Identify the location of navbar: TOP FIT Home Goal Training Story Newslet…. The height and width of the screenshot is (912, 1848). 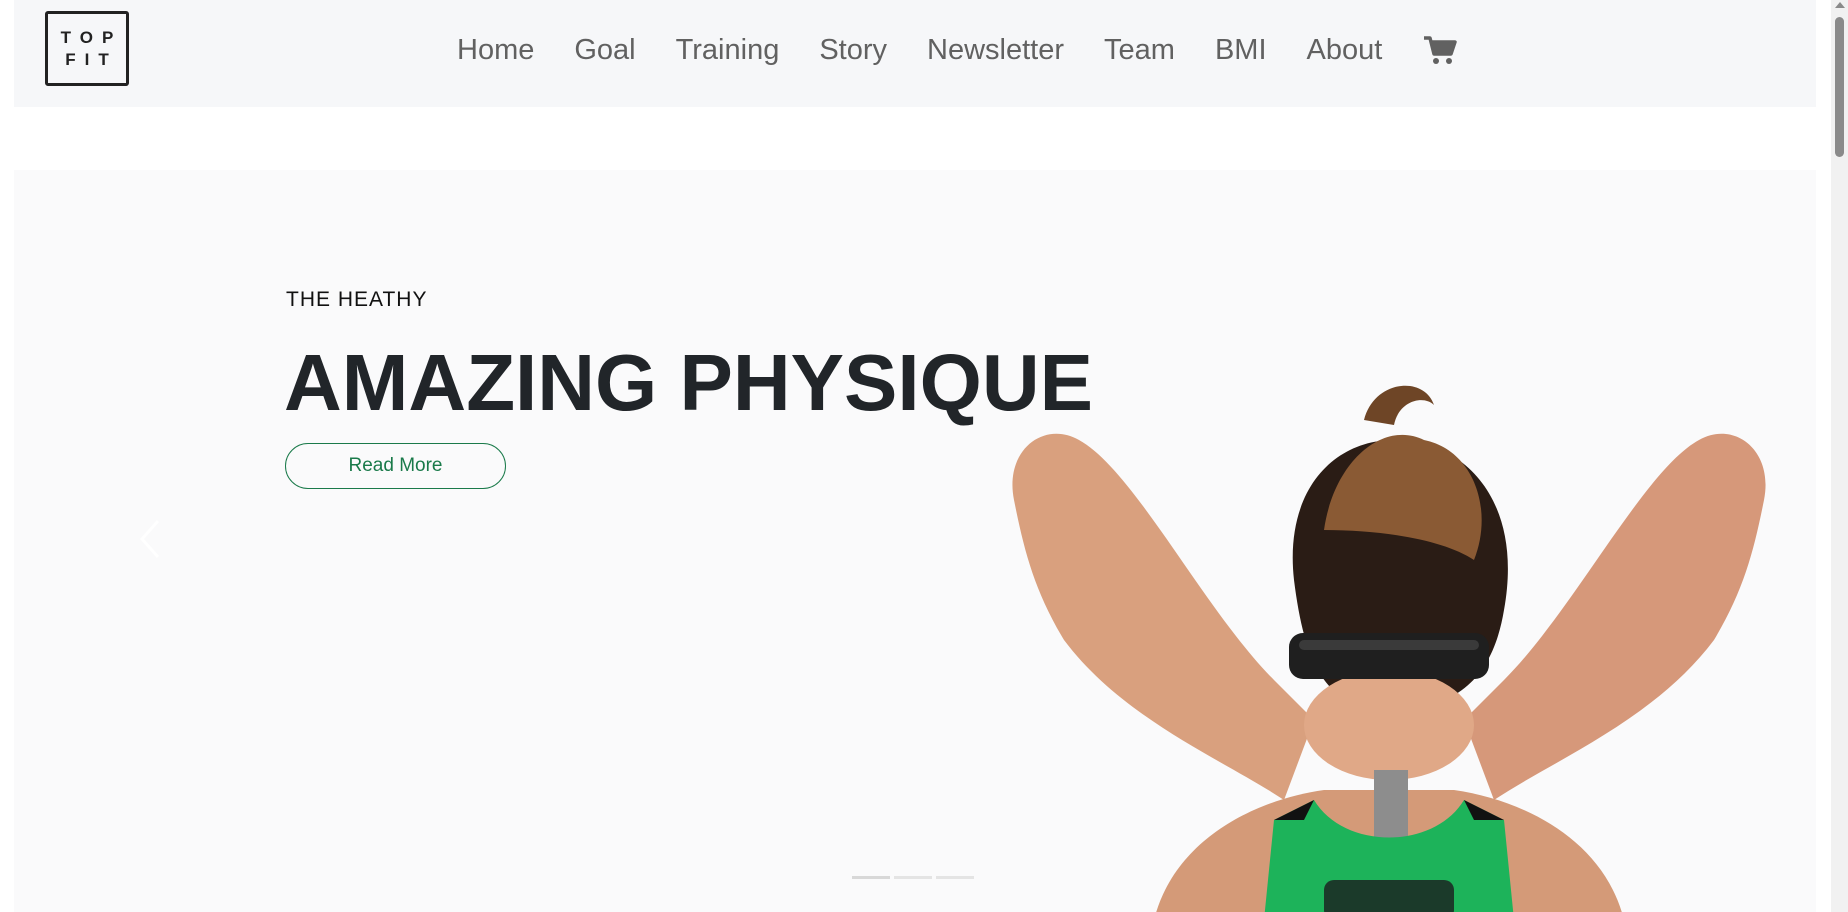
(915, 53).